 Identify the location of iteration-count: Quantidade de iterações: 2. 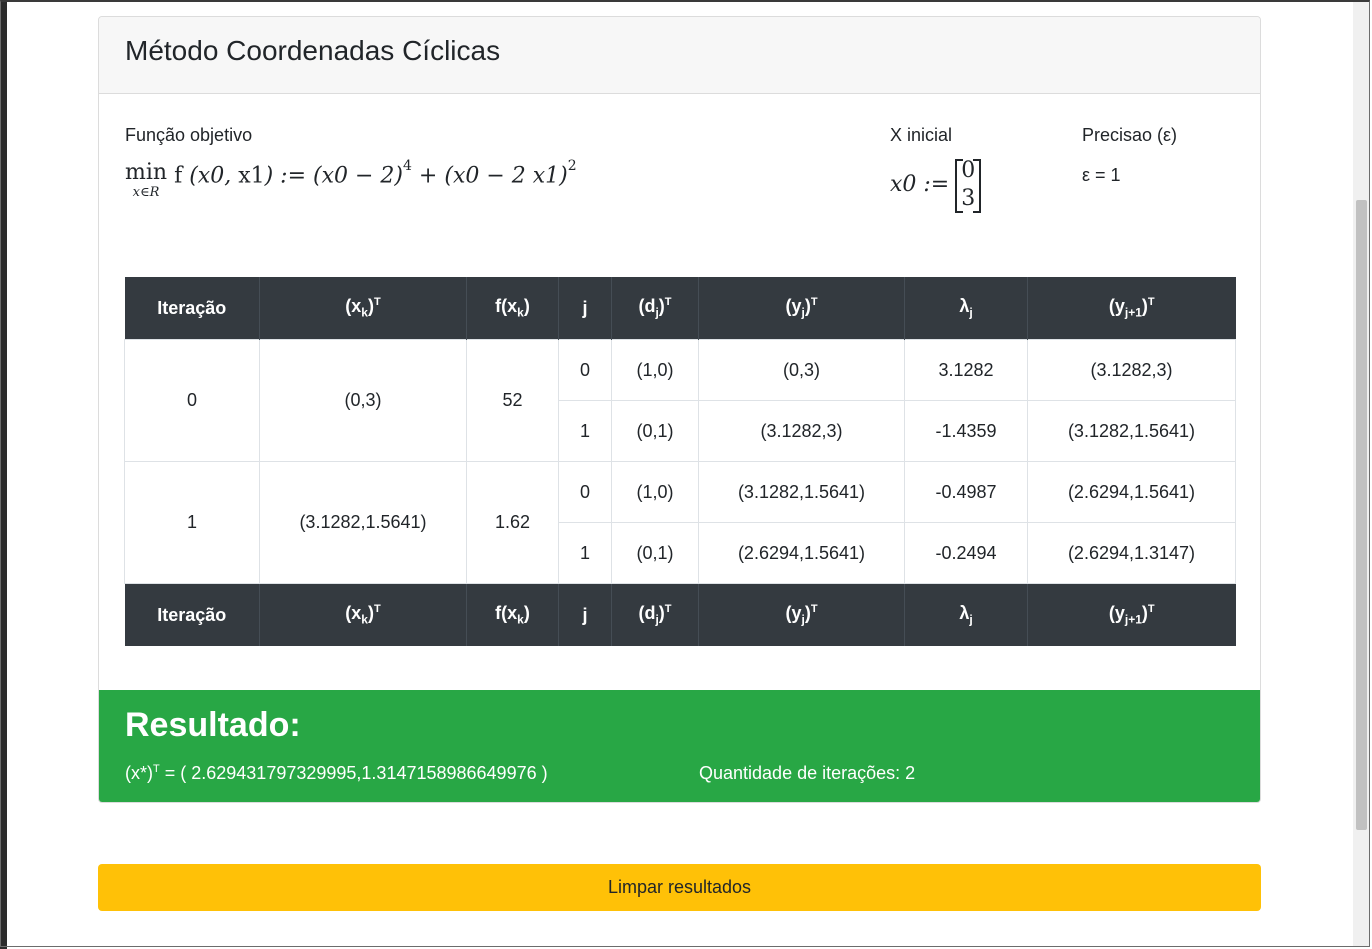
(807, 773).